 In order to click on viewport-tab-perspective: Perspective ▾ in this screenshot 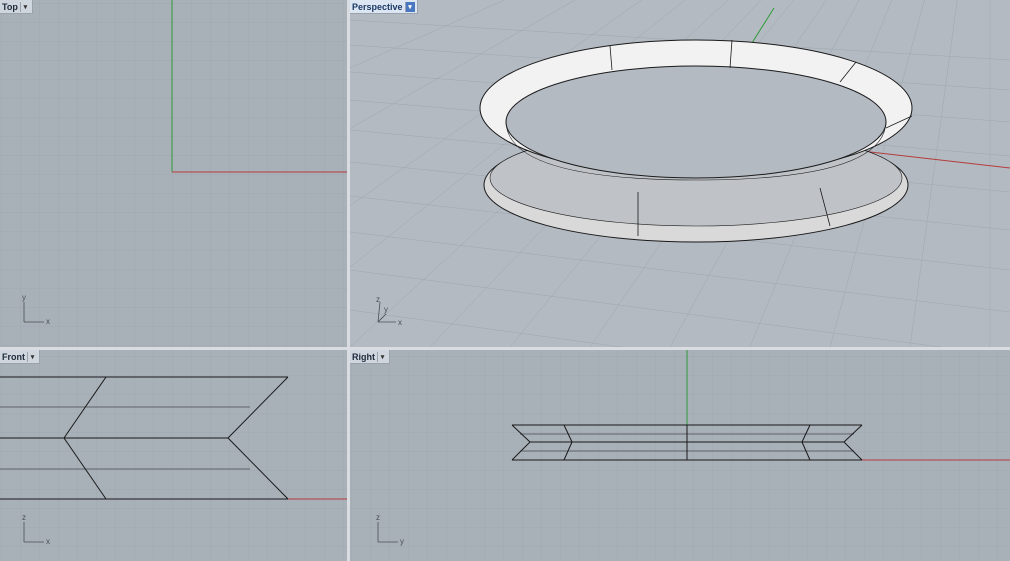, I will do `click(384, 7)`.